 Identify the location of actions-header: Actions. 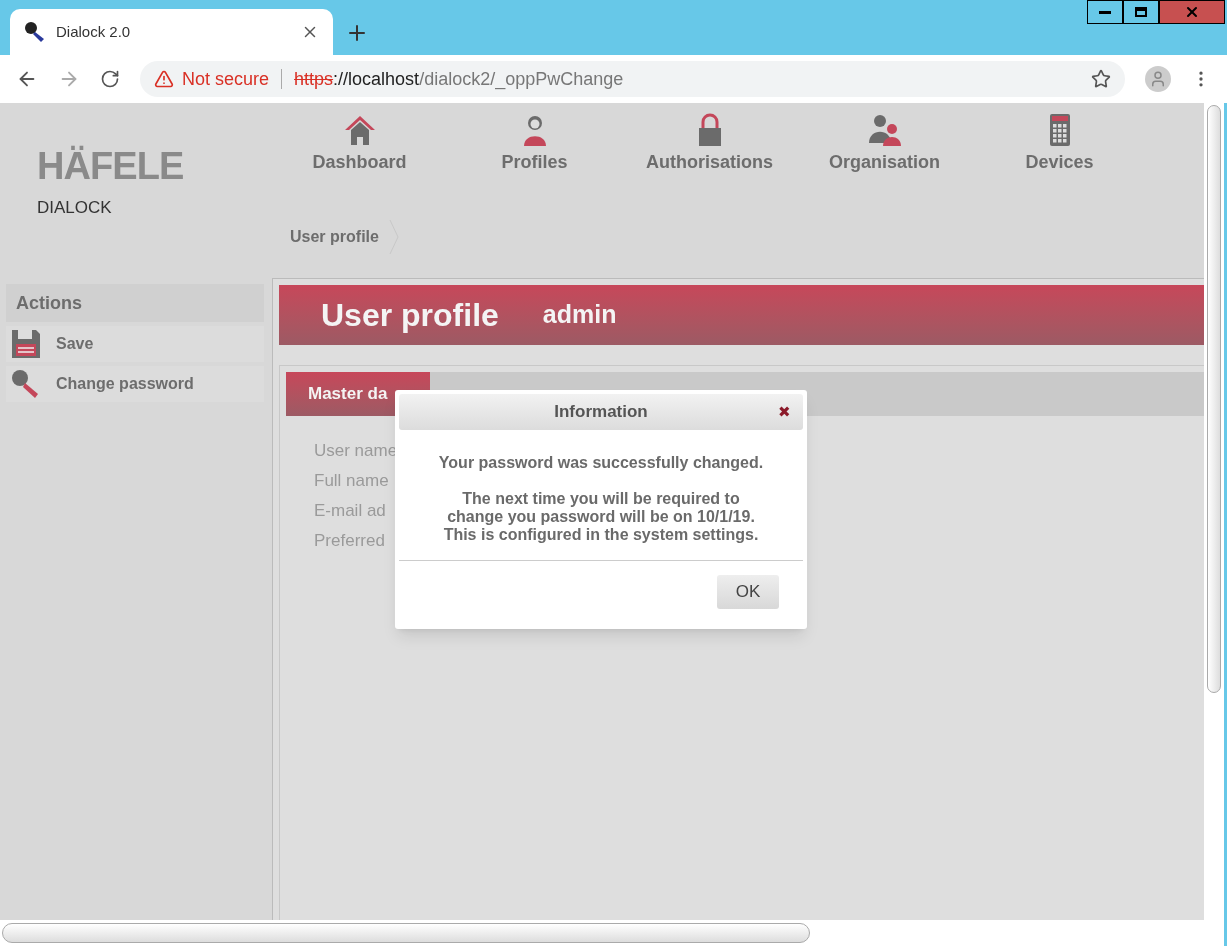
(135, 303).